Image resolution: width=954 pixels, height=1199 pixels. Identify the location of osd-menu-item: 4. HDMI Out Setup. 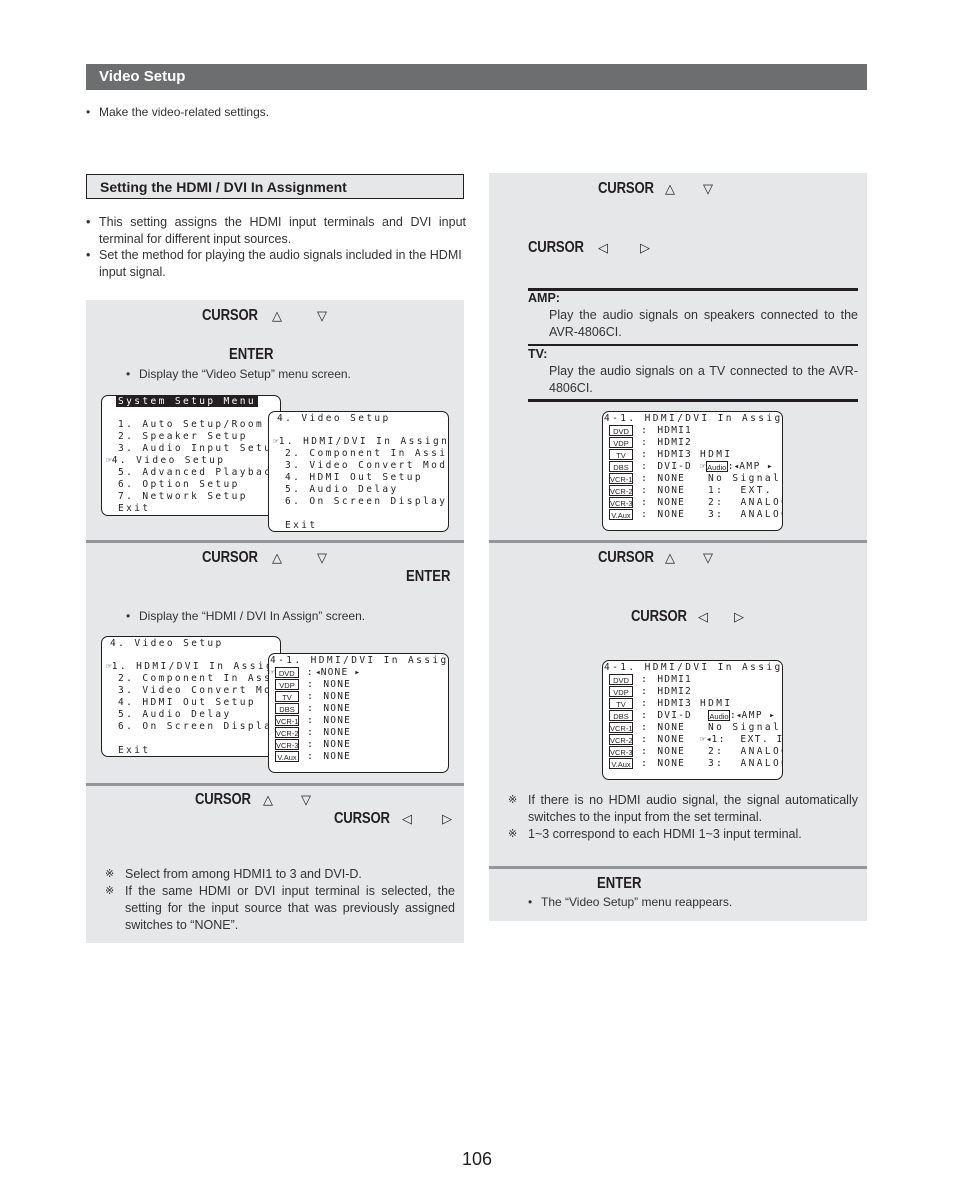
(187, 702).